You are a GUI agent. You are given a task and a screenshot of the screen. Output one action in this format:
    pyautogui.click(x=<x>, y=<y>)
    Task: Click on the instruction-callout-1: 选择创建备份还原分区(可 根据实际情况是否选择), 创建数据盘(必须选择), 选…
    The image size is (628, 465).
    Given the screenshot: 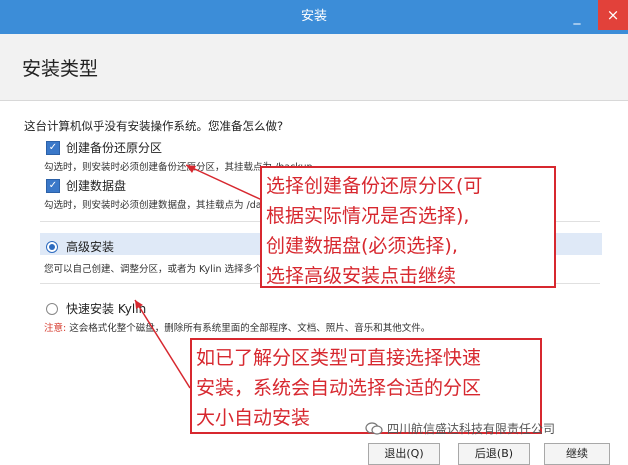 What is the action you would take?
    pyautogui.click(x=408, y=227)
    